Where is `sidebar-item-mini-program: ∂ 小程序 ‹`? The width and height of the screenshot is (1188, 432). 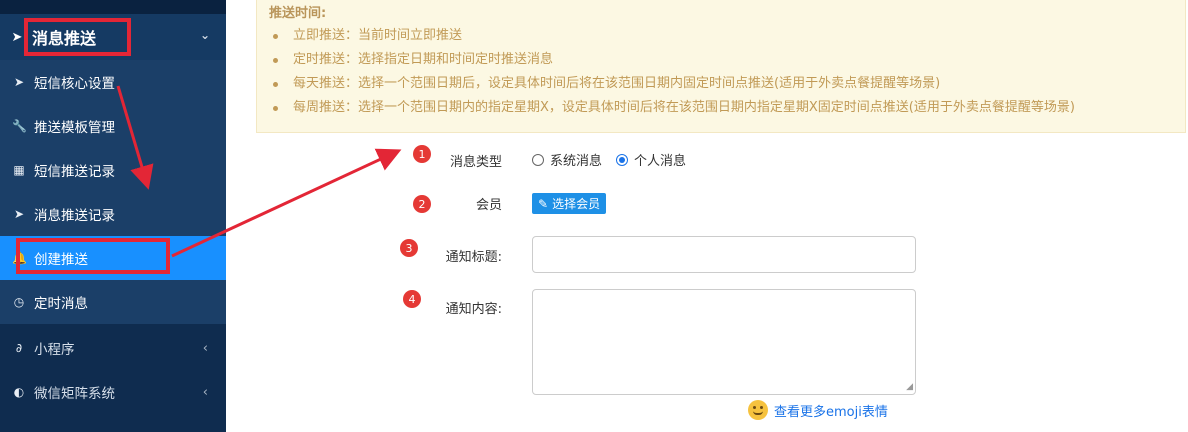
sidebar-item-mini-program: ∂ 小程序 ‹ is located at coordinates (113, 348).